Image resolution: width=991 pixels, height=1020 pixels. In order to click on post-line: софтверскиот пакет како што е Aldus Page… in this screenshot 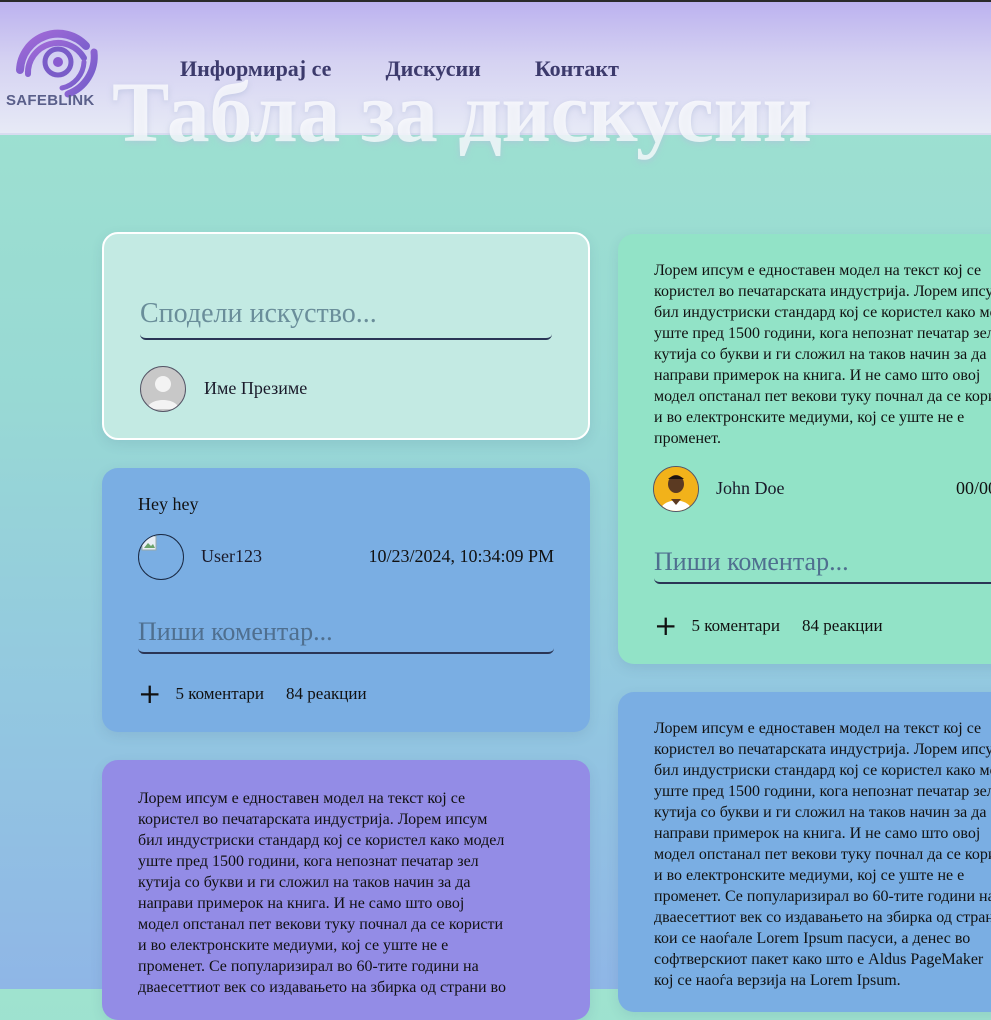, I will do `click(819, 959)`.